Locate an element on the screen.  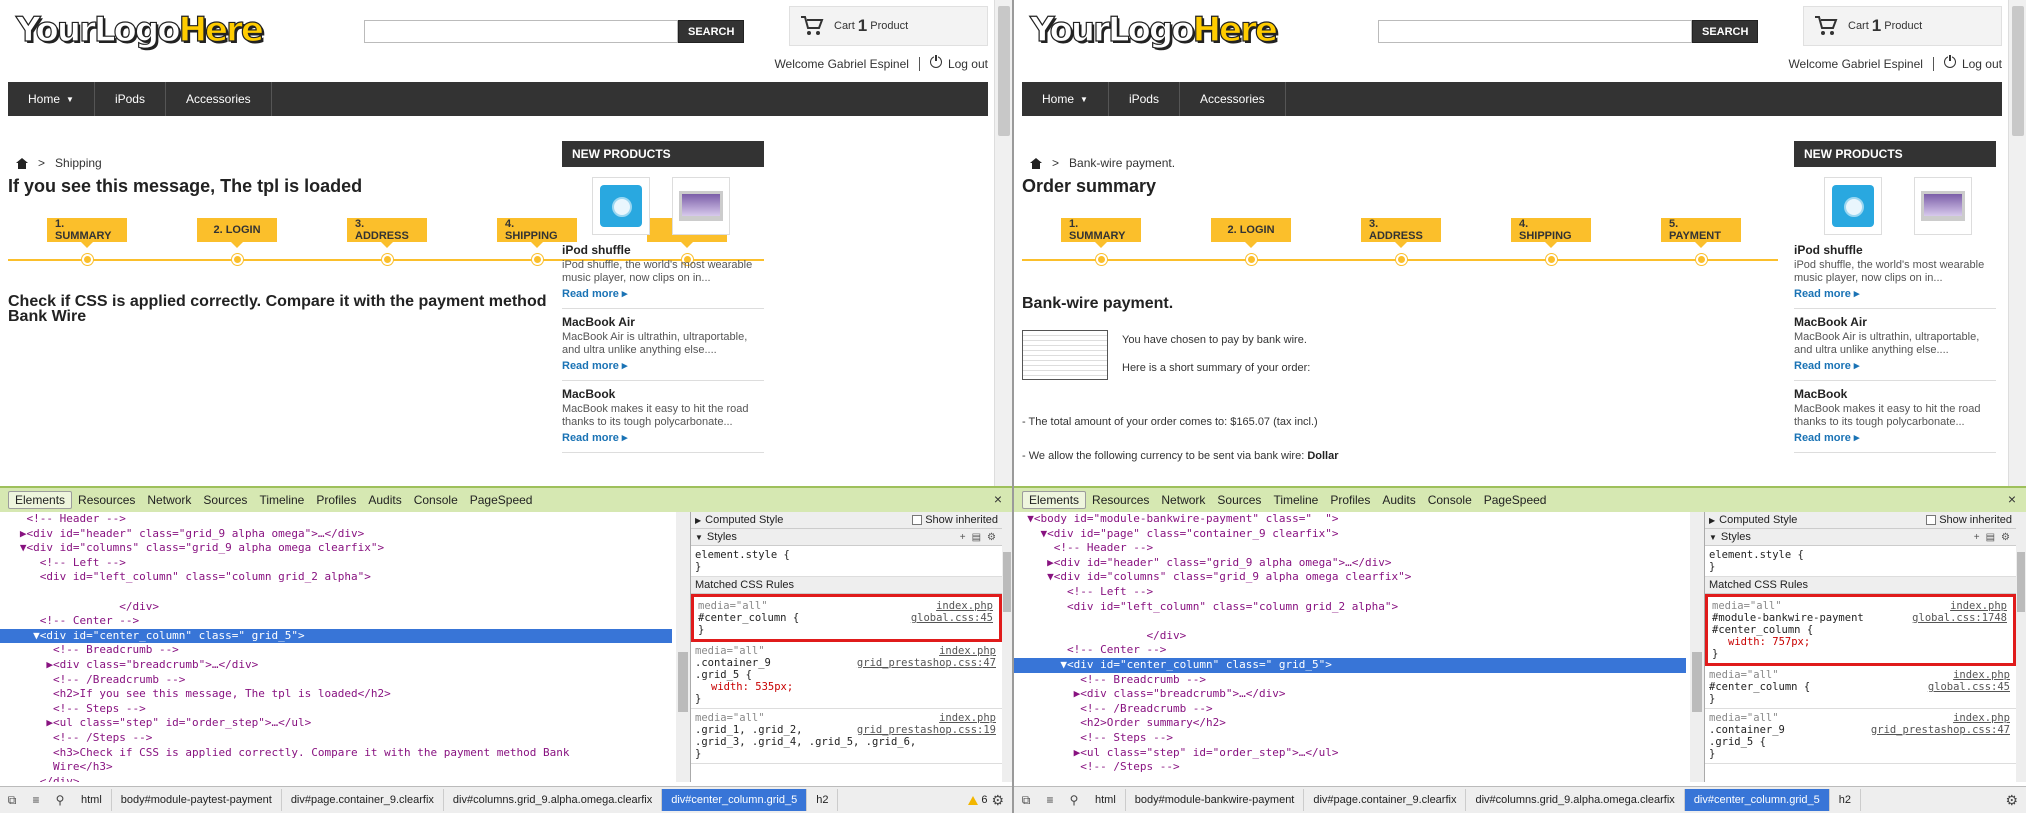
tab-console: Console is located at coordinates (436, 500).